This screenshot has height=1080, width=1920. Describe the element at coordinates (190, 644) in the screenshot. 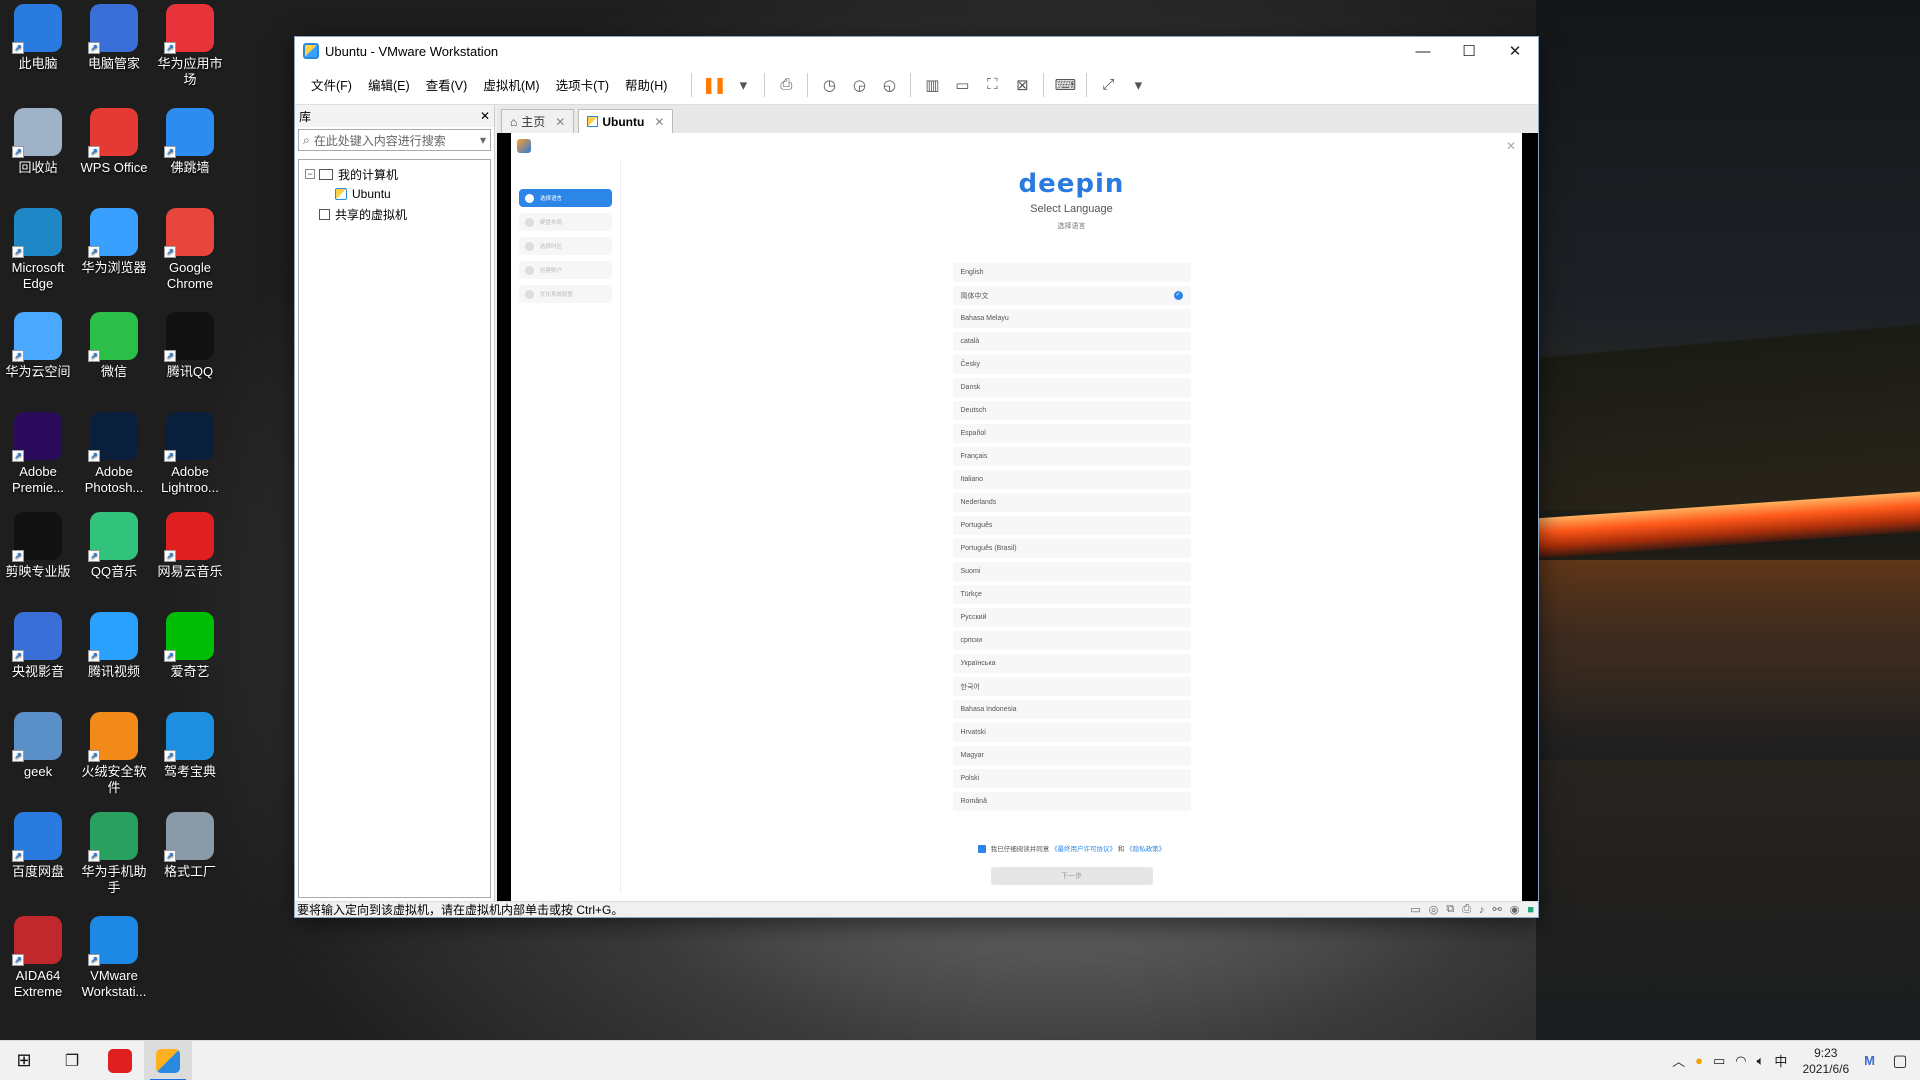

I see `desktop-icon: ↗ 爱奇艺` at that location.